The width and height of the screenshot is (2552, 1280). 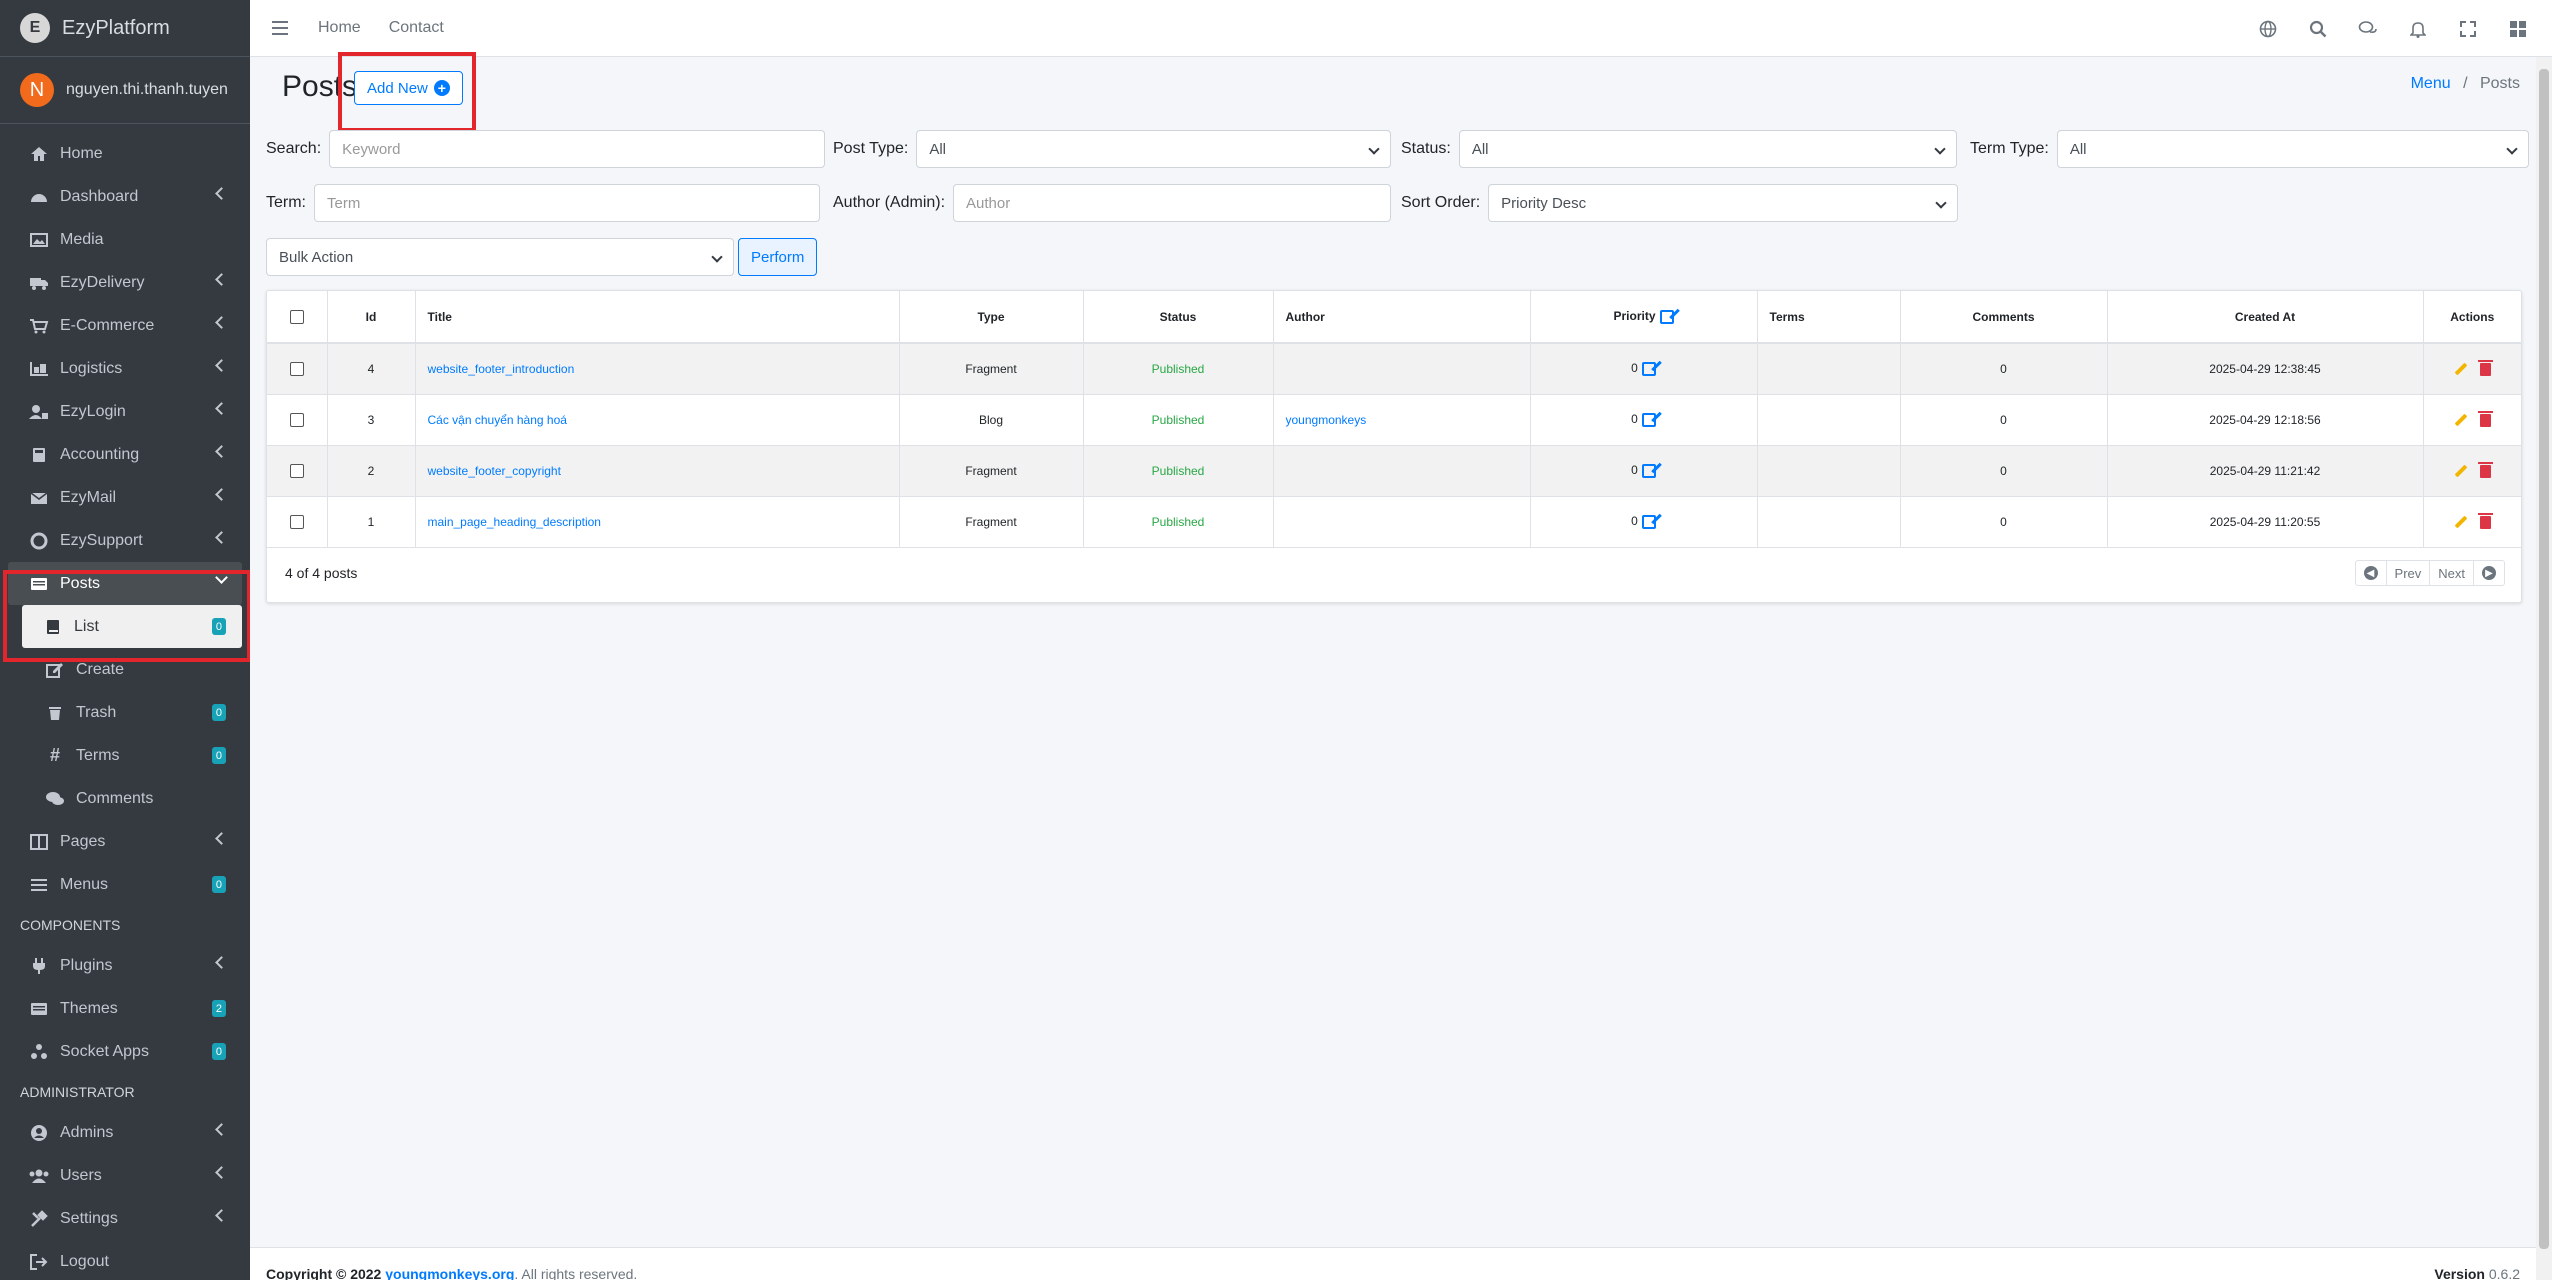 What do you see at coordinates (2518, 29) in the screenshot?
I see `apps-grid-icon` at bounding box center [2518, 29].